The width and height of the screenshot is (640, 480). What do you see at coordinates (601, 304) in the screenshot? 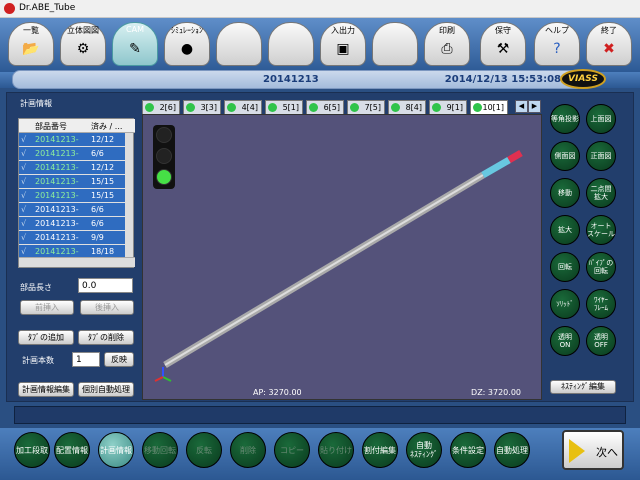
I see `view-button-11: ﾜｲﾔｰ ﾌﾚｰﾑ` at bounding box center [601, 304].